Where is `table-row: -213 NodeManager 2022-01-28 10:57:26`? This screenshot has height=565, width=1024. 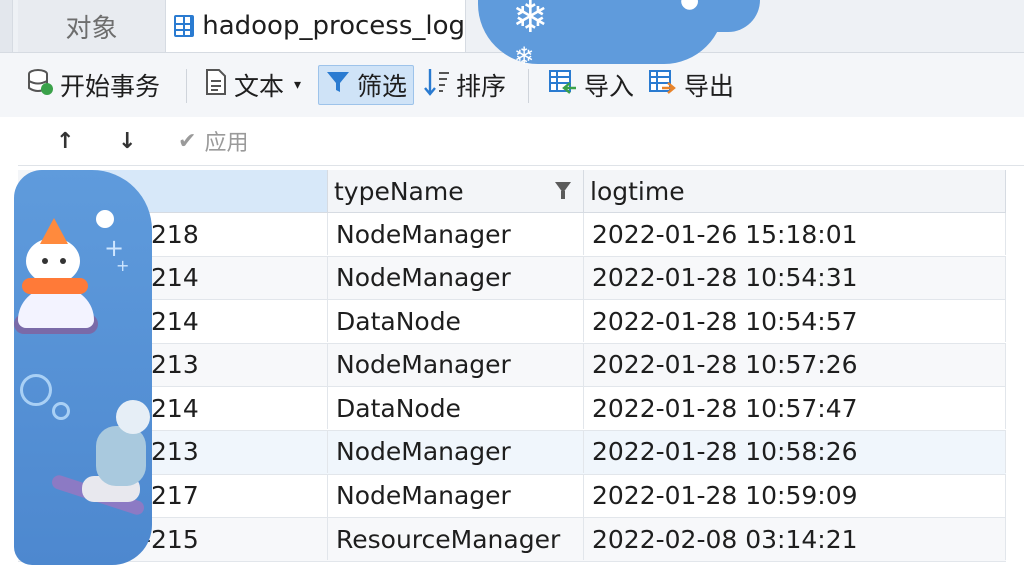 table-row: -213 NodeManager 2022-01-28 10:57:26 is located at coordinates (512, 365).